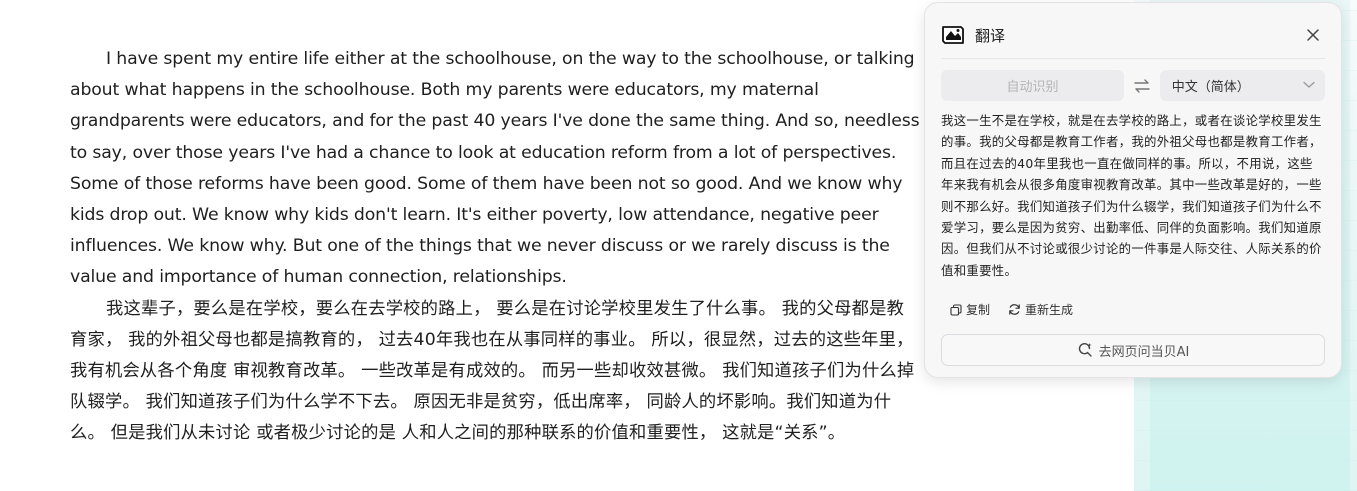  What do you see at coordinates (1133, 35) in the screenshot?
I see `panel-header: 翻译` at bounding box center [1133, 35].